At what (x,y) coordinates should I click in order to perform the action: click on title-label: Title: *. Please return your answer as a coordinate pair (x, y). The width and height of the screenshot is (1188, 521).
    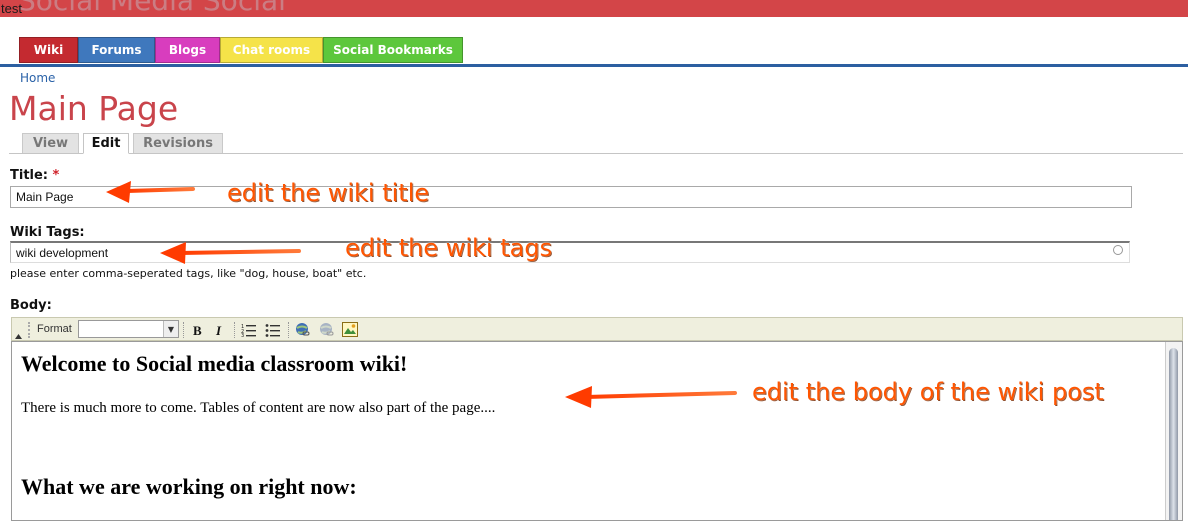
    Looking at the image, I should click on (34, 175).